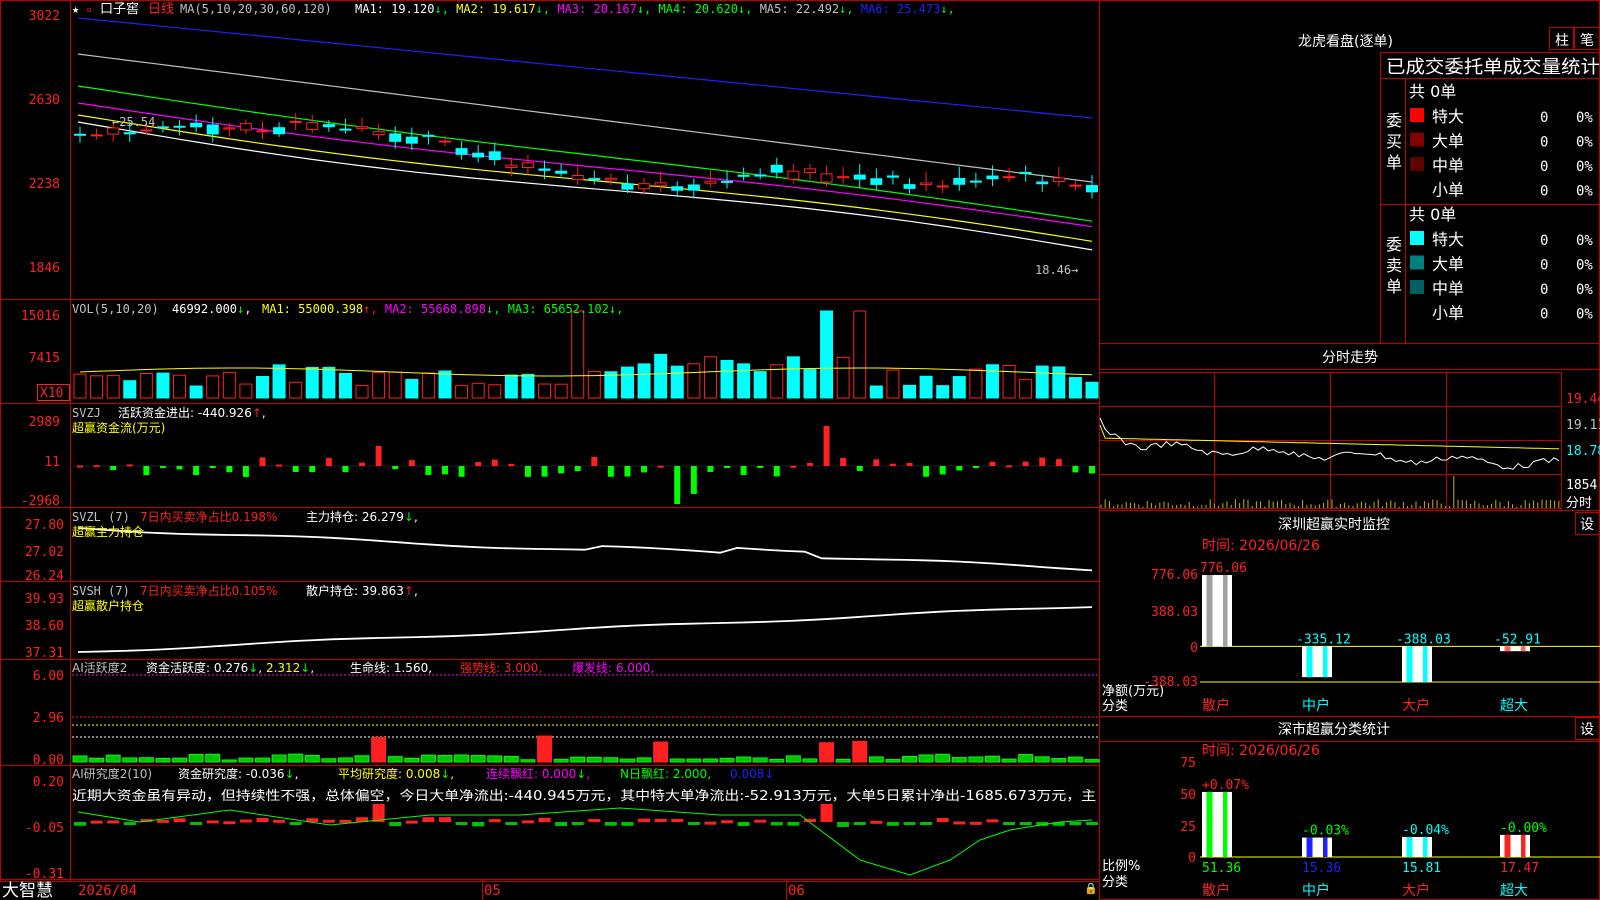  I want to click on refresh-icon: ¤, so click(89, 10).